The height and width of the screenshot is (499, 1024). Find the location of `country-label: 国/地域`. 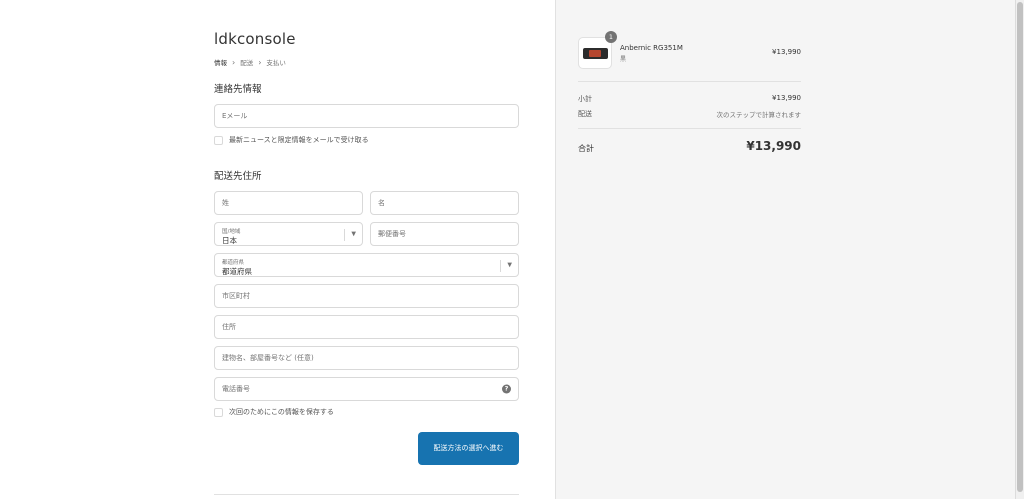

country-label: 国/地域 is located at coordinates (231, 232).